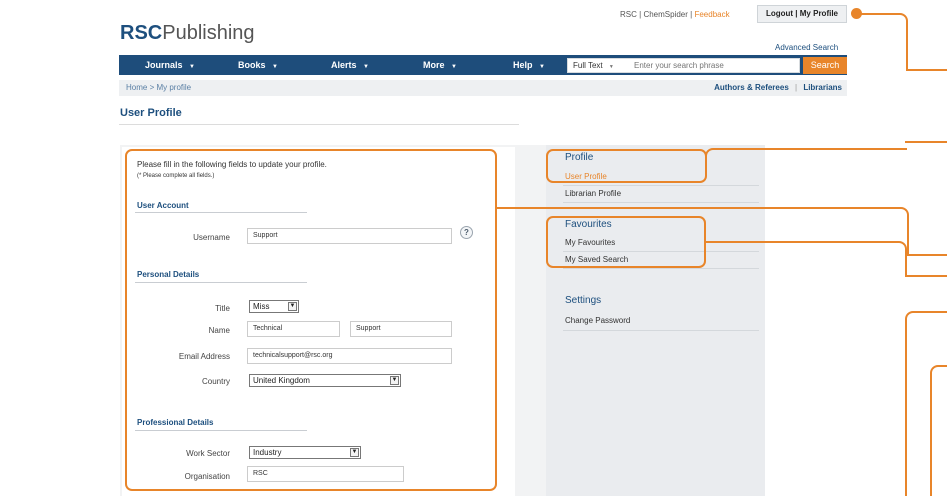 The height and width of the screenshot is (496, 947). I want to click on rsc-publishing-logo: RSCPublishing, so click(187, 33).